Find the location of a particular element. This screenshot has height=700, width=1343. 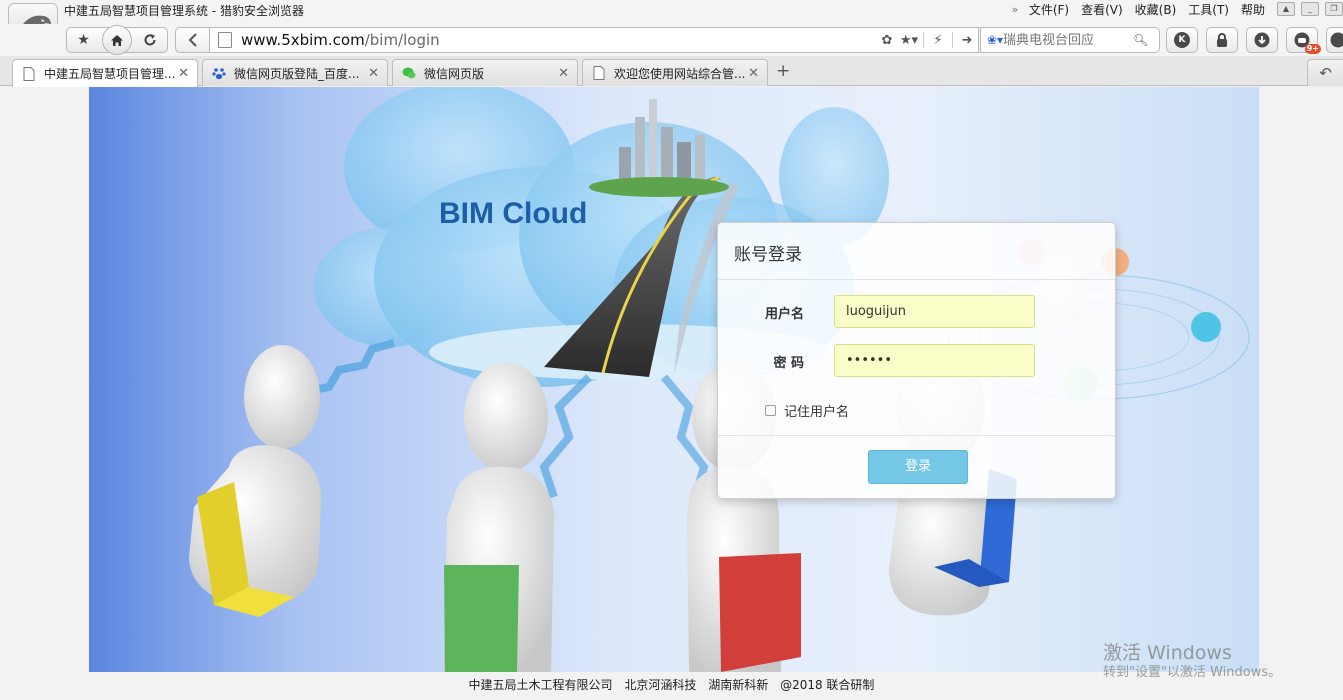

url-host: www.5xbim.com is located at coordinates (303, 40).